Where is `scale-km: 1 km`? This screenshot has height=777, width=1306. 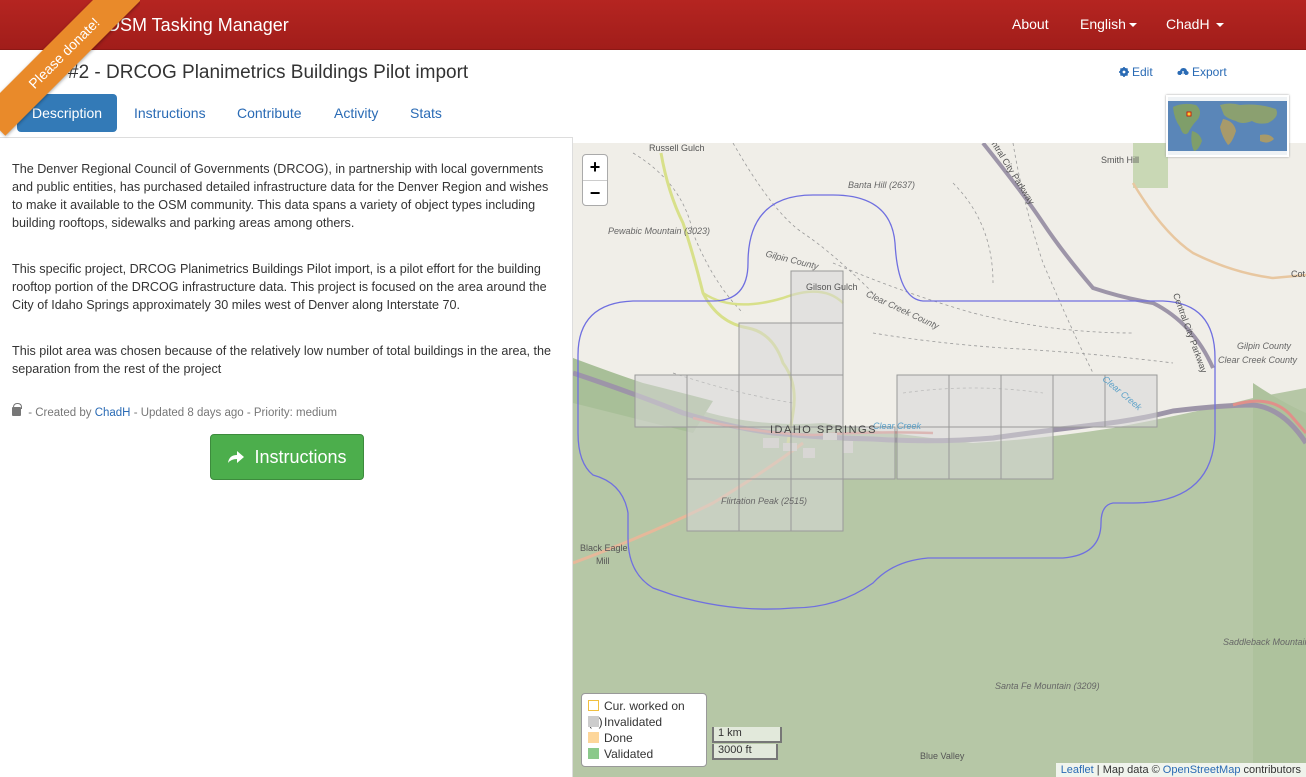
scale-km: 1 km is located at coordinates (747, 735).